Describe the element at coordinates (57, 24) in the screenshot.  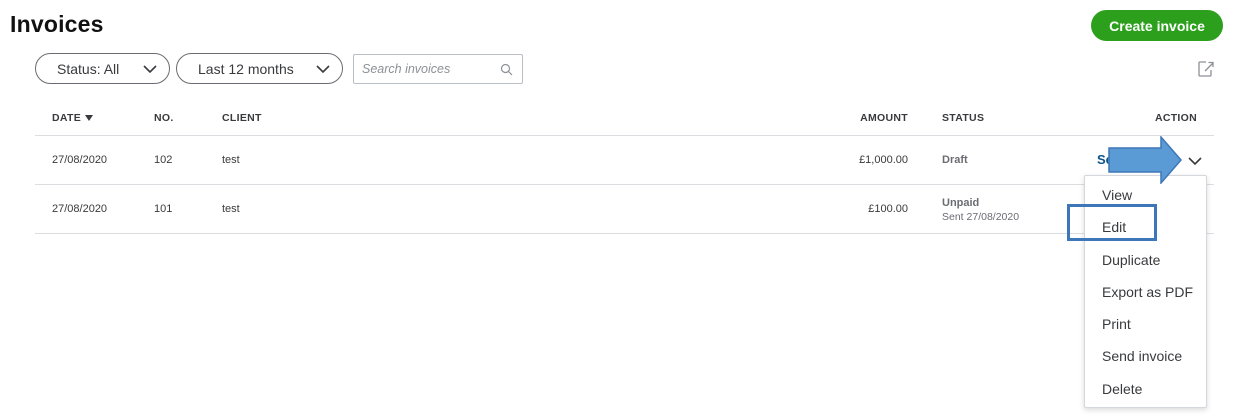
I see `page-title: Invoices` at that location.